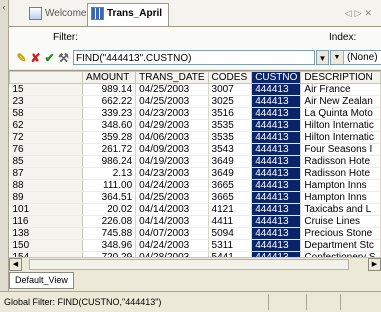 The image size is (381, 312). Describe the element at coordinates (109, 125) in the screenshot. I see `amount-cell: 348.60` at that location.